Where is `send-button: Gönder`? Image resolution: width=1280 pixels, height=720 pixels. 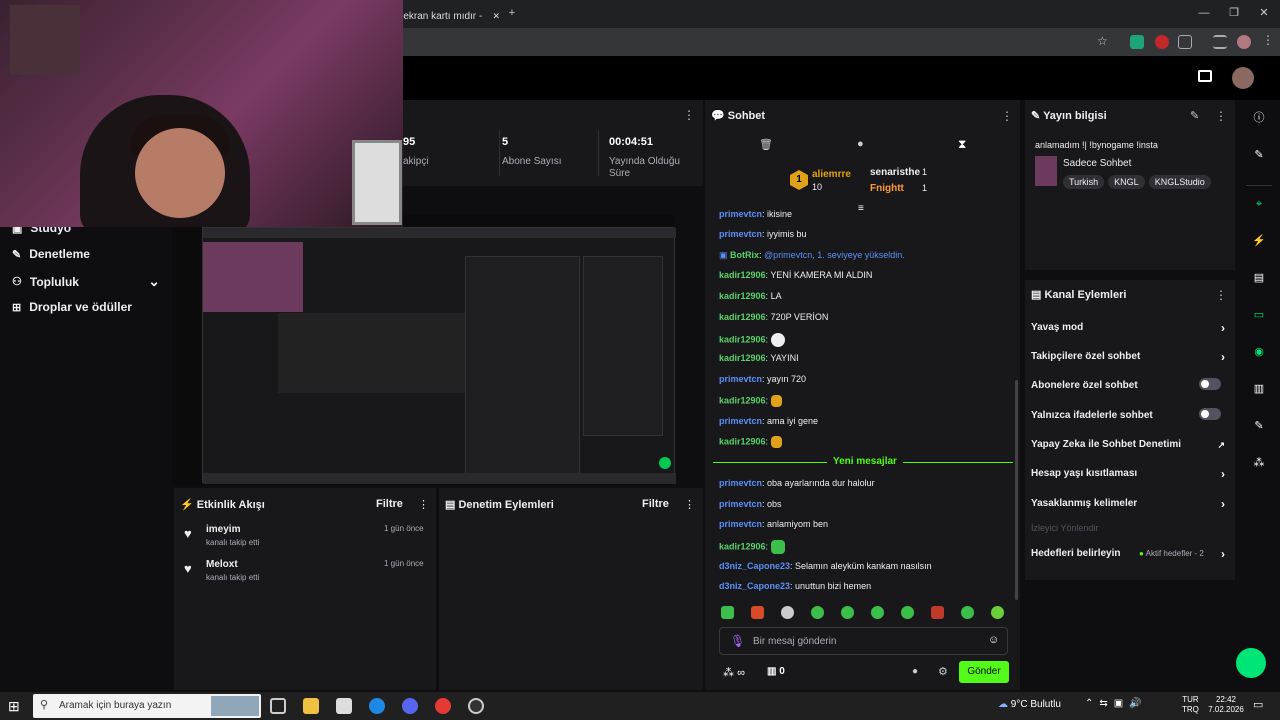 send-button: Gönder is located at coordinates (984, 672).